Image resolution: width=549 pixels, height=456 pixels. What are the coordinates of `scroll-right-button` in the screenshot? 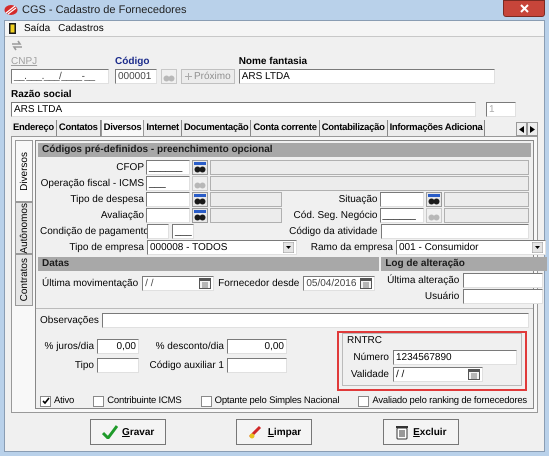 It's located at (532, 129).